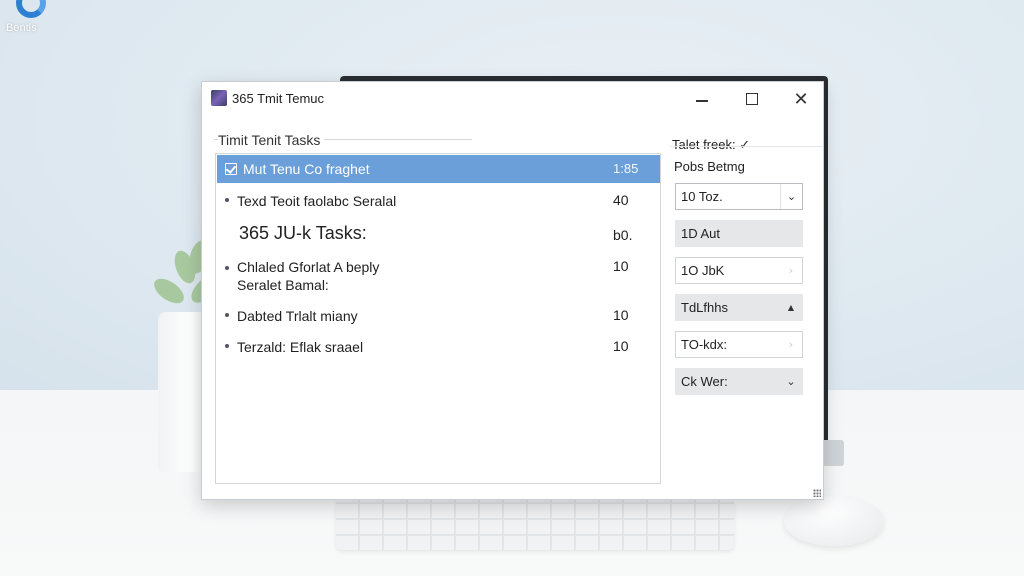  I want to click on caret-up-icon: ▲, so click(791, 307).